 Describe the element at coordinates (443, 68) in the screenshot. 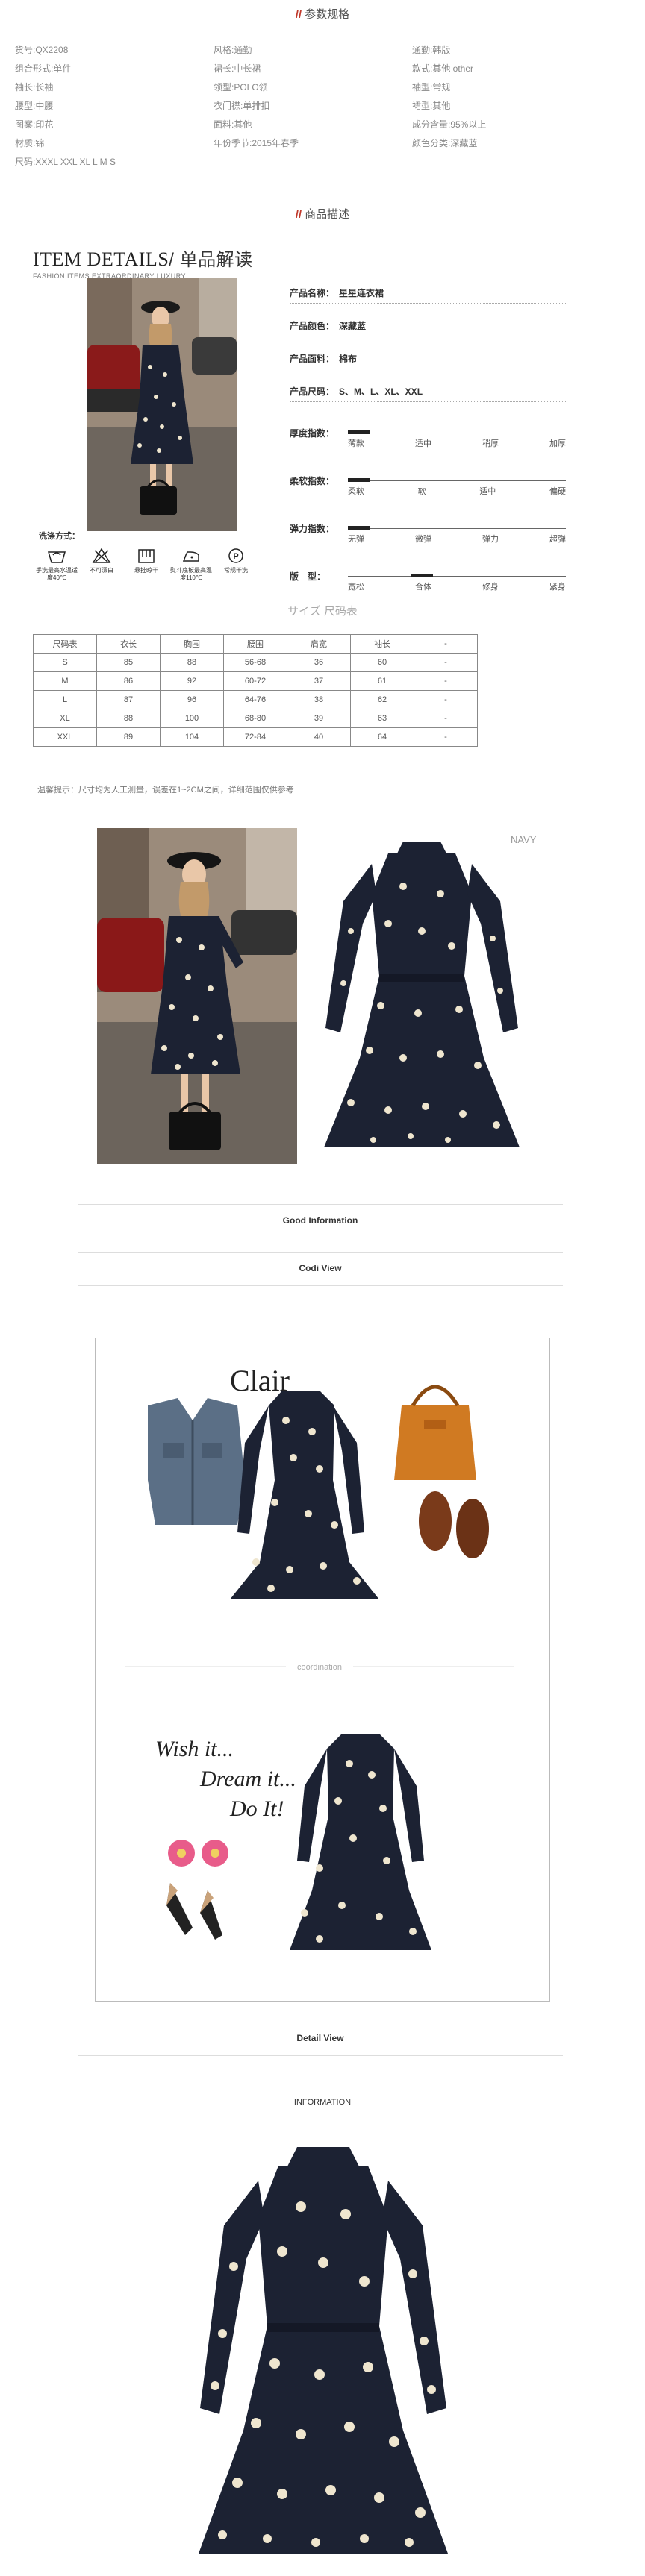

I see `param-cell: 款式:其他 other` at that location.